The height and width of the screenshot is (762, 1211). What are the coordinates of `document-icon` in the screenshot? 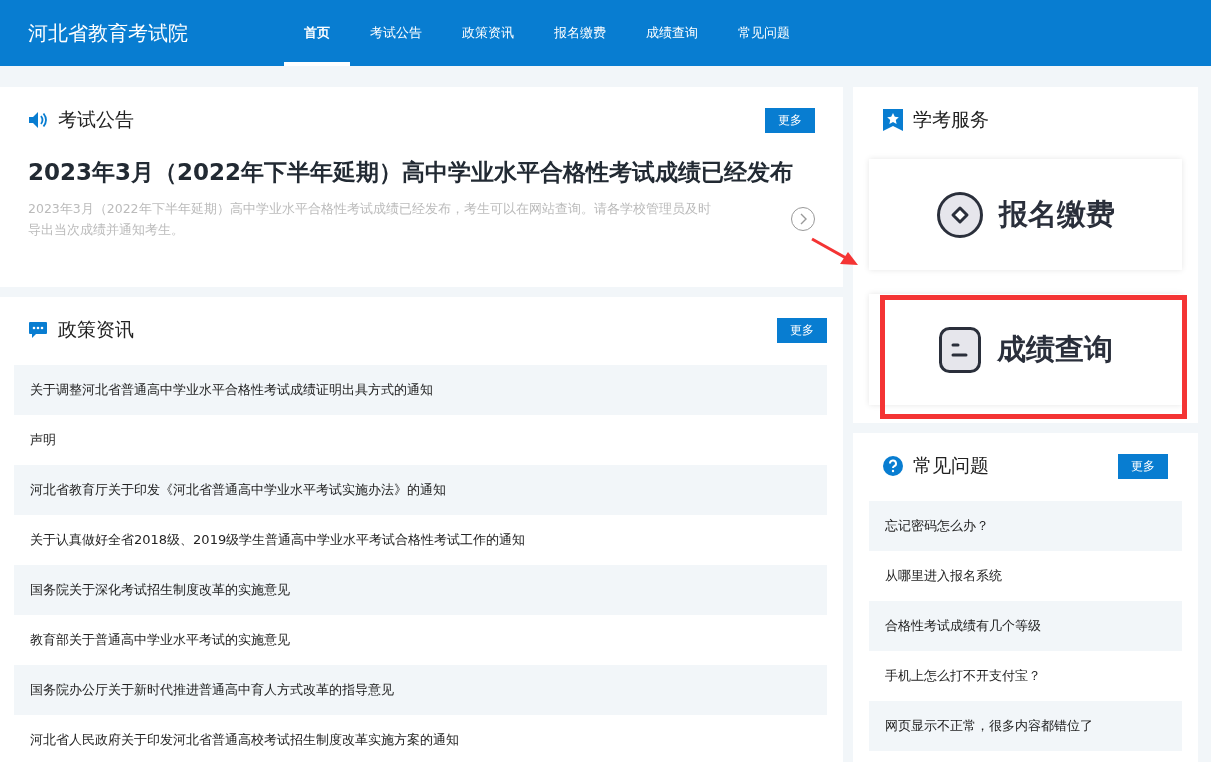 It's located at (959, 349).